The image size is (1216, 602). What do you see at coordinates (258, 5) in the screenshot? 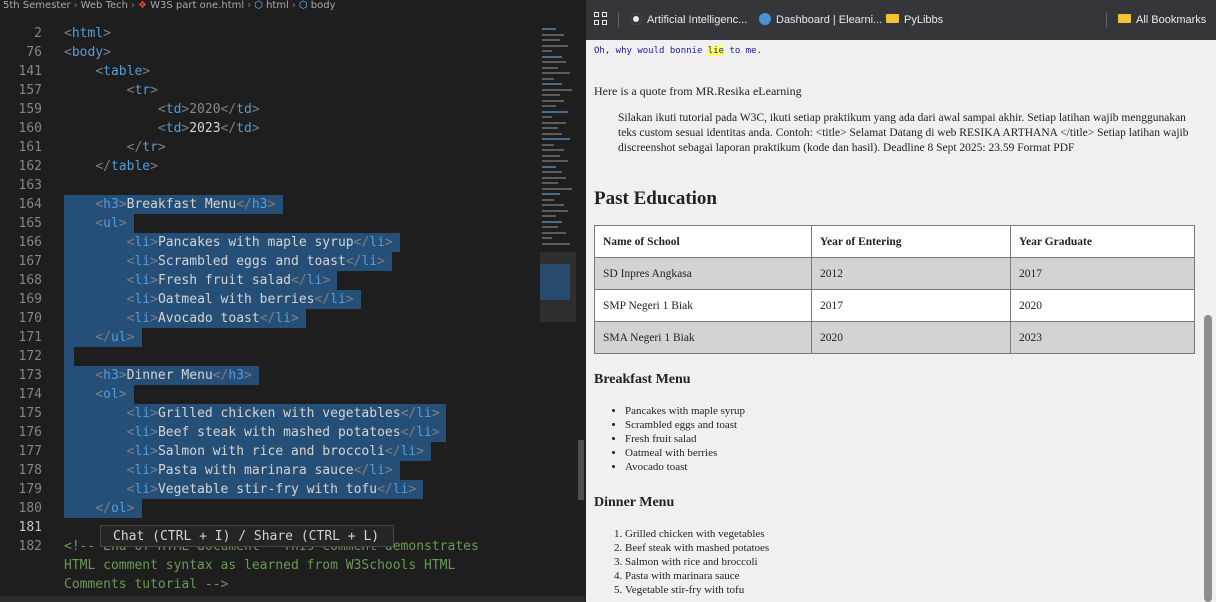
I see `element-icon: ⬡` at bounding box center [258, 5].